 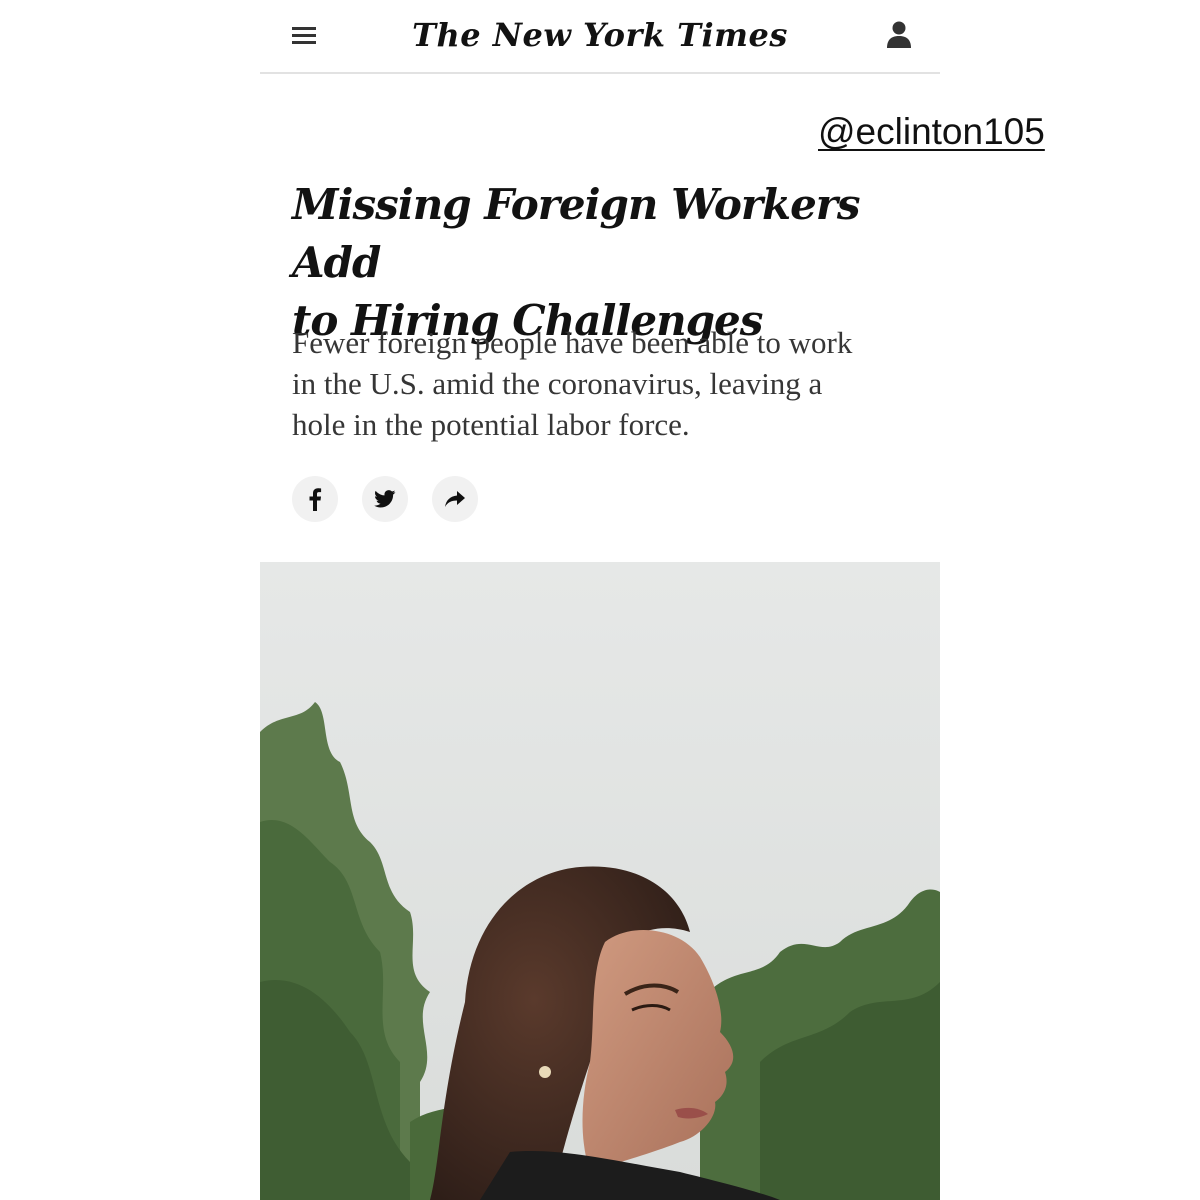 What do you see at coordinates (576, 233) in the screenshot?
I see `headline-line-1: Missing Foreign Workers Add` at bounding box center [576, 233].